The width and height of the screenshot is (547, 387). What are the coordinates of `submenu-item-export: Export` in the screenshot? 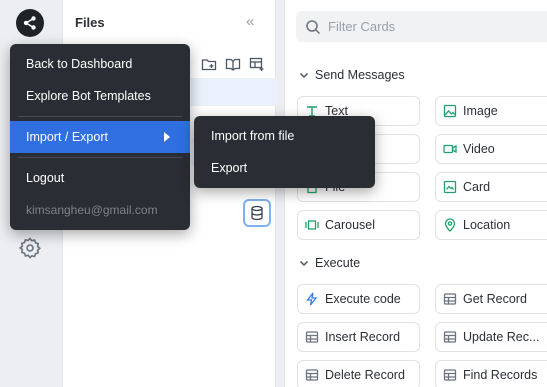 It's located at (284, 168).